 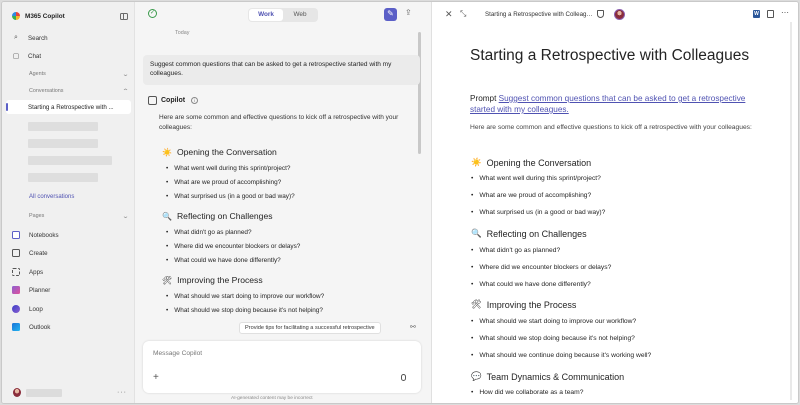 What do you see at coordinates (16, 272) in the screenshot?
I see `apps-icon` at bounding box center [16, 272].